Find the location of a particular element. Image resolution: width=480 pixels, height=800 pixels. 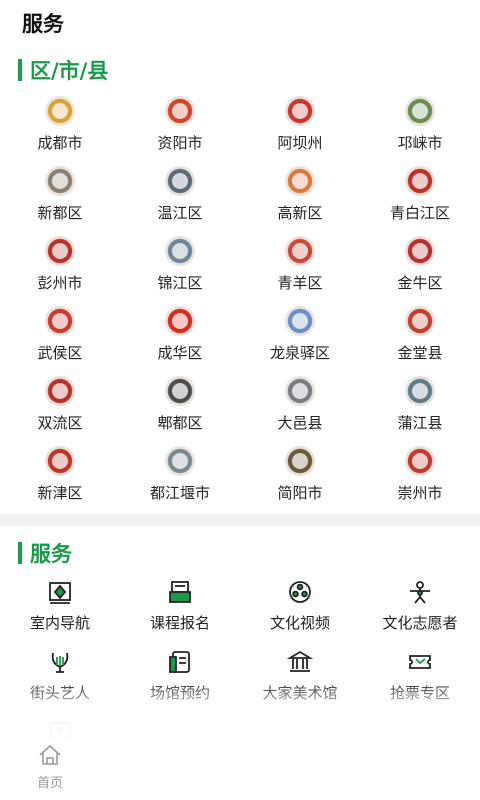

district-item: 新都区 is located at coordinates (60, 201).